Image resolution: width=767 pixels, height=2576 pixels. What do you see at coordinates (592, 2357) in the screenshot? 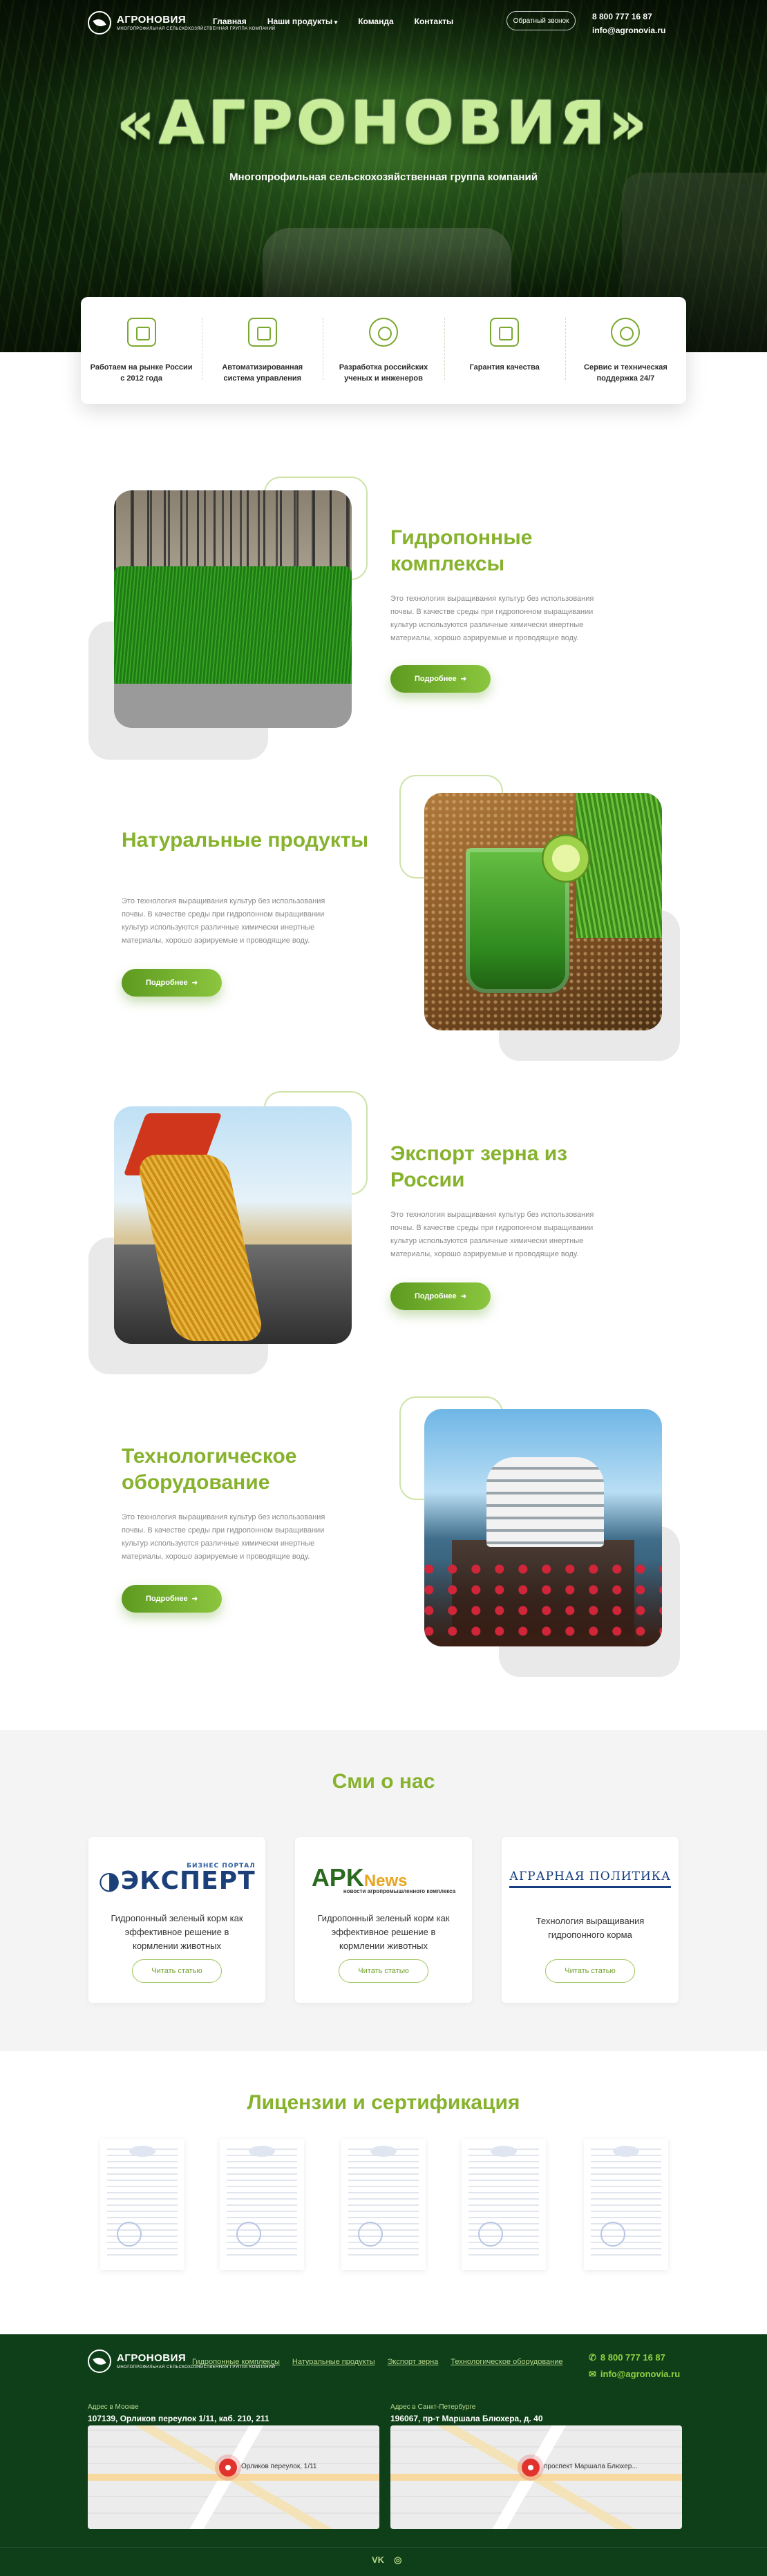
I see `phone-icon: ✆` at bounding box center [592, 2357].